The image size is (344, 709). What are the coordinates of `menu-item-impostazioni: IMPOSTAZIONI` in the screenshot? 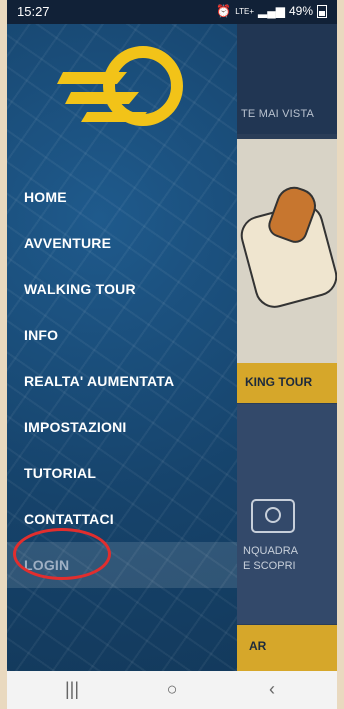 It's located at (122, 427).